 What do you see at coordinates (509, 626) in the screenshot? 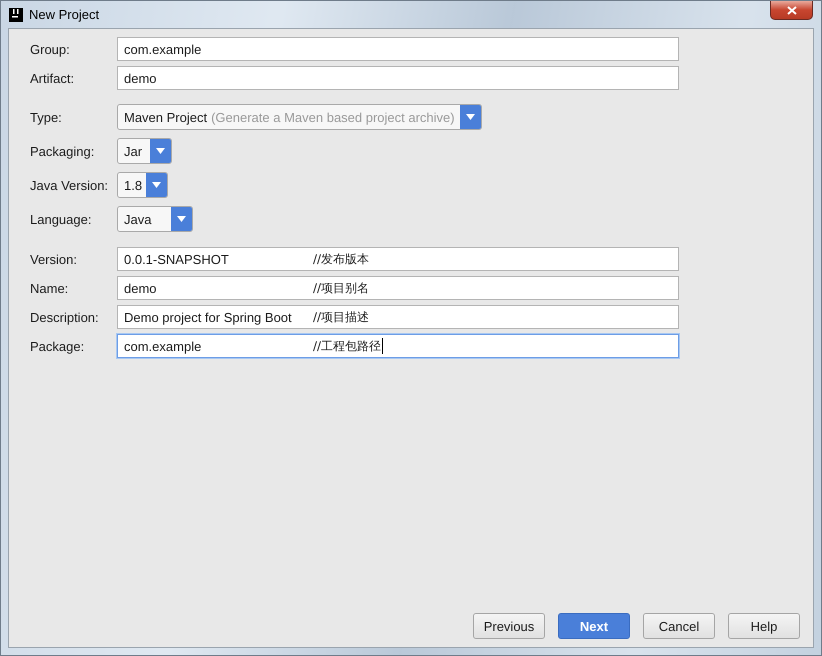
I see `dialog-button: Previous` at bounding box center [509, 626].